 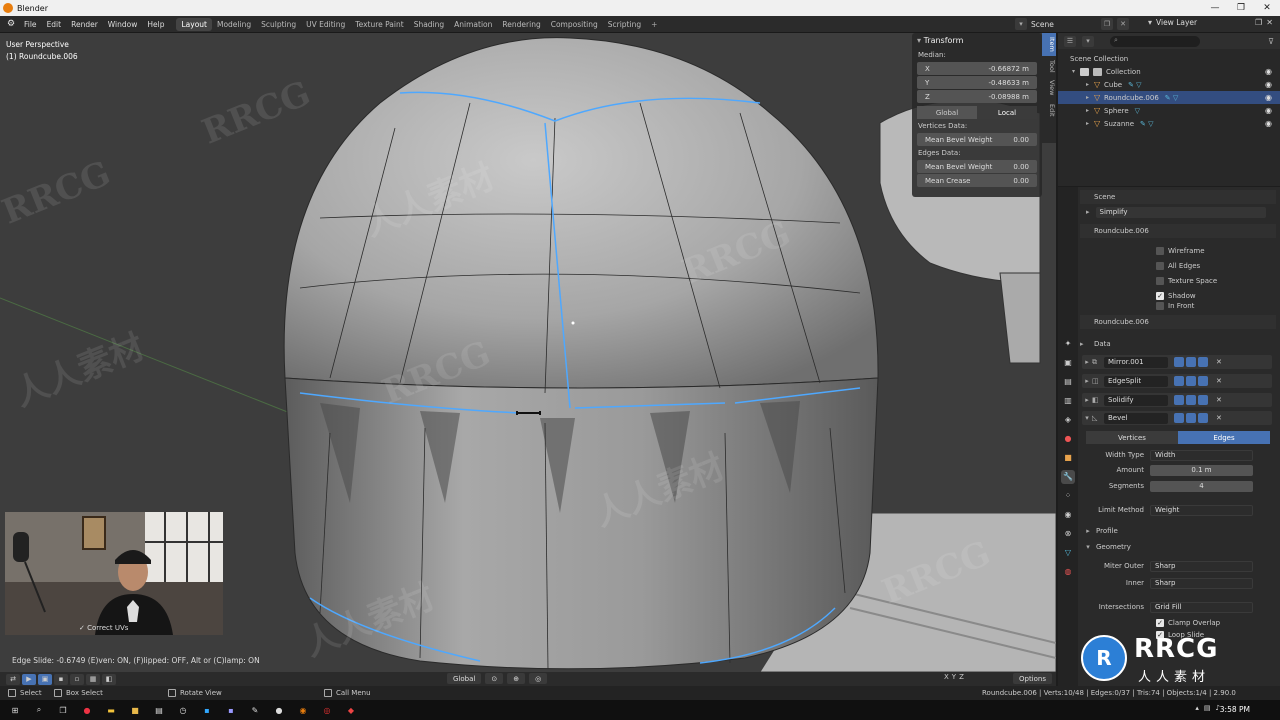 I want to click on proportional-edit-icon: ◎, so click(x=538, y=678).